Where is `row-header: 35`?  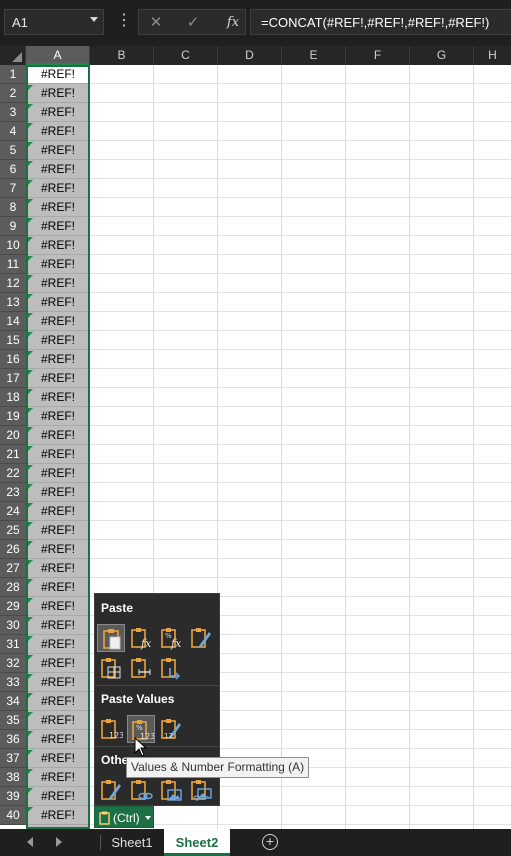
row-header: 35 is located at coordinates (13, 720).